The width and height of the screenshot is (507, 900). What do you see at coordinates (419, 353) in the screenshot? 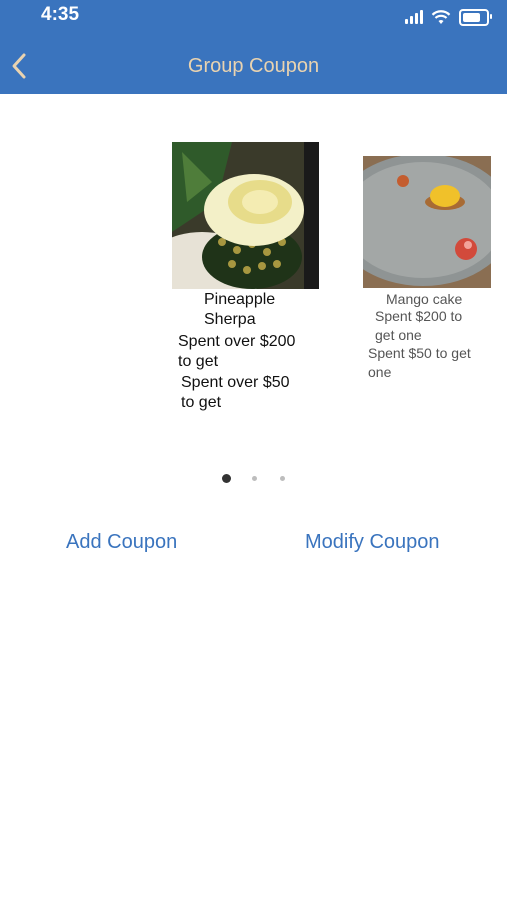
I see `coupon-offer-line: Spent $50 to get` at bounding box center [419, 353].